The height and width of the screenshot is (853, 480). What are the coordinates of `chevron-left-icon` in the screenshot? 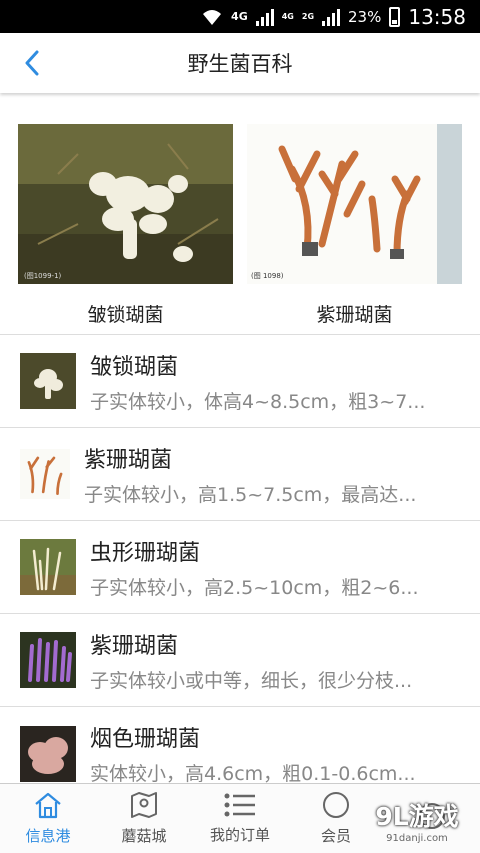 It's located at (32, 63).